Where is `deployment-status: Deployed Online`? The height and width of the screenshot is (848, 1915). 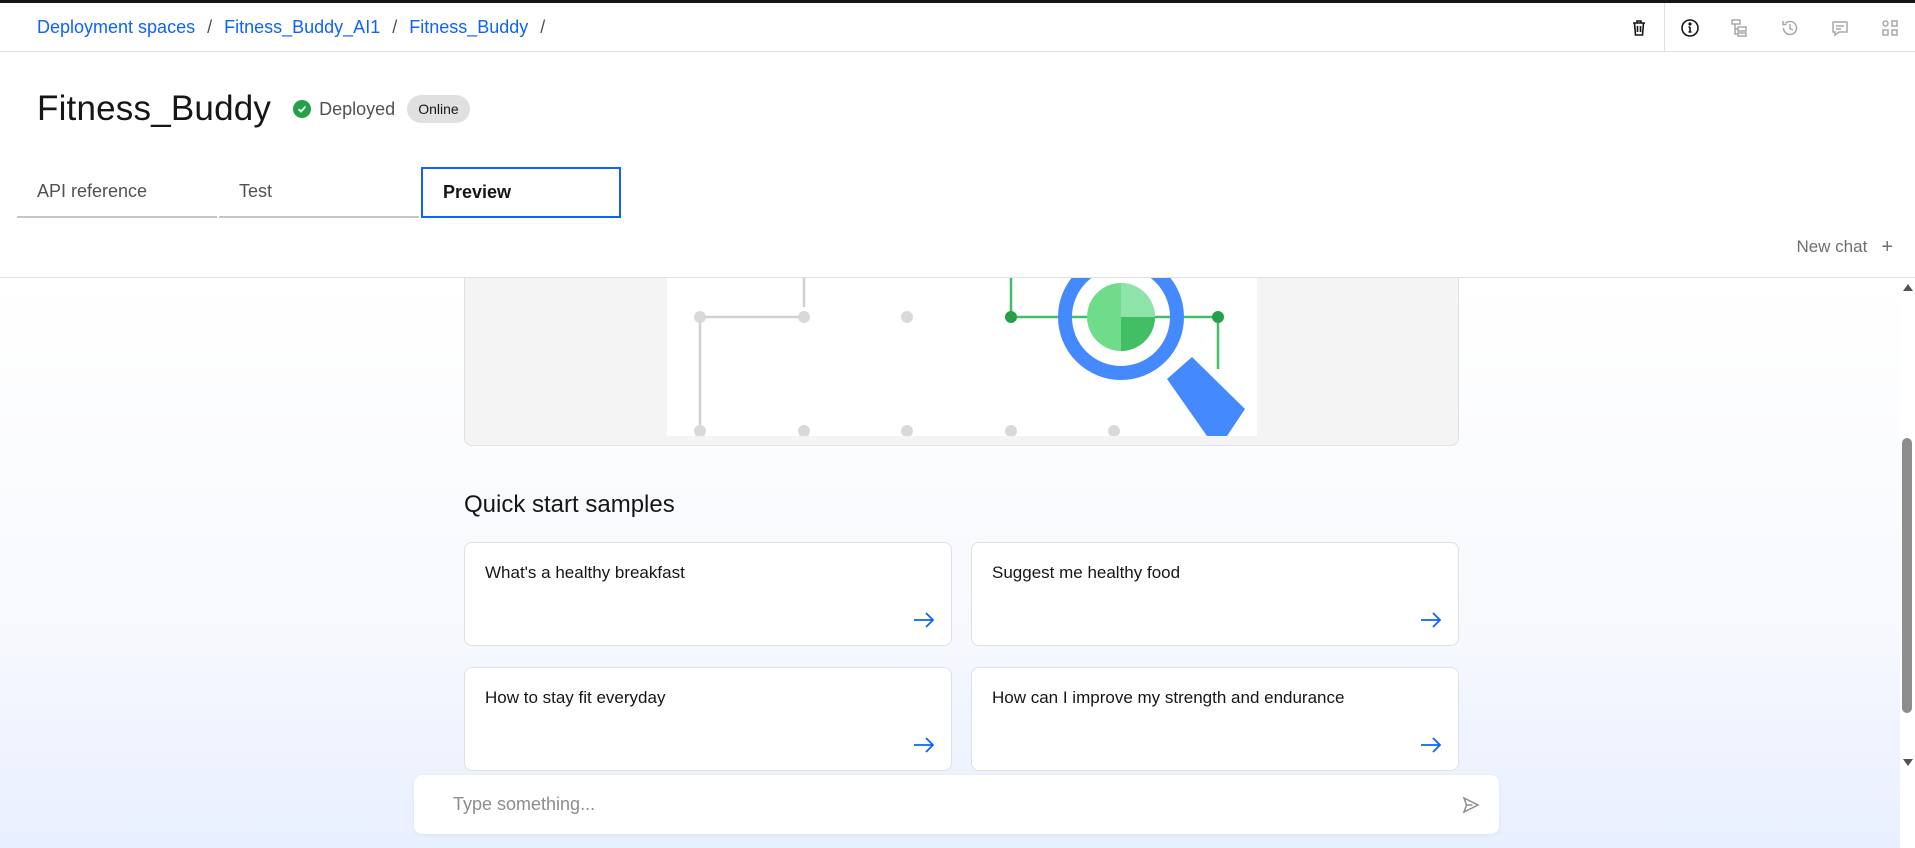
deployment-status: Deployed Online is located at coordinates (381, 109).